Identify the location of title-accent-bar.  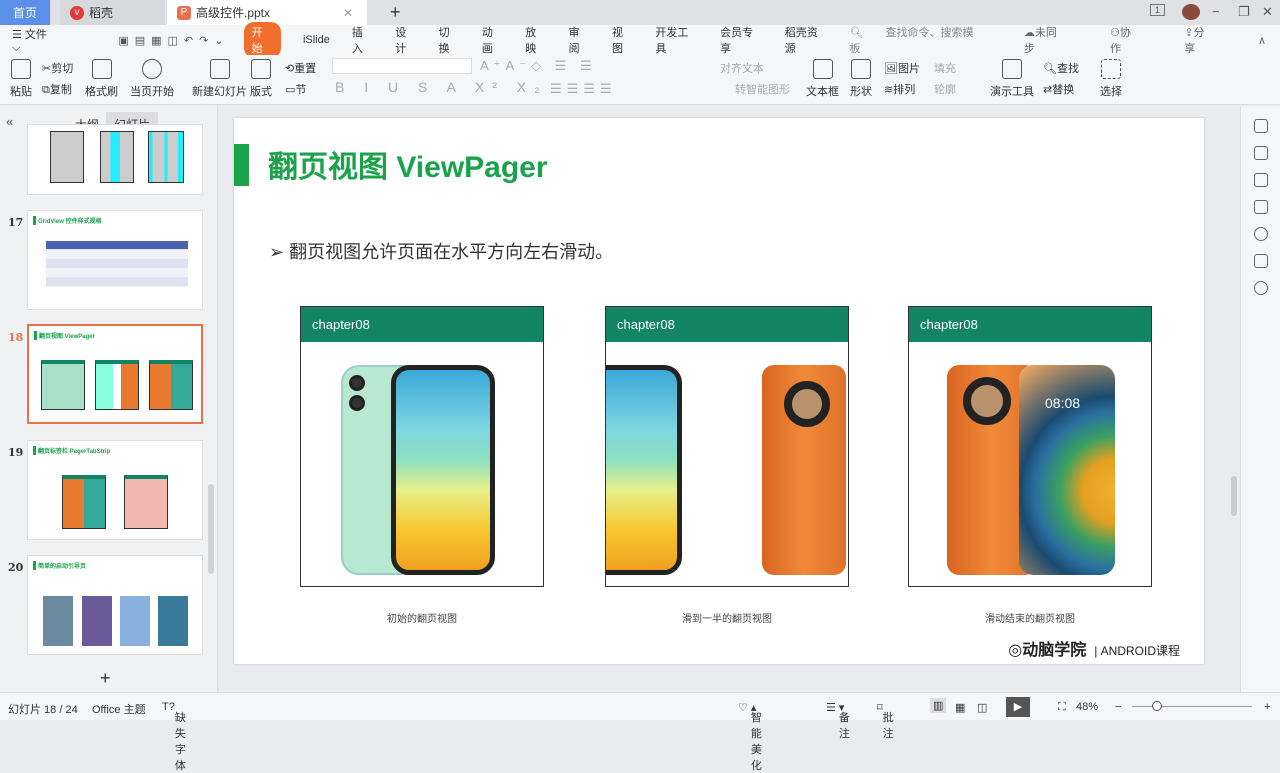
(241, 165).